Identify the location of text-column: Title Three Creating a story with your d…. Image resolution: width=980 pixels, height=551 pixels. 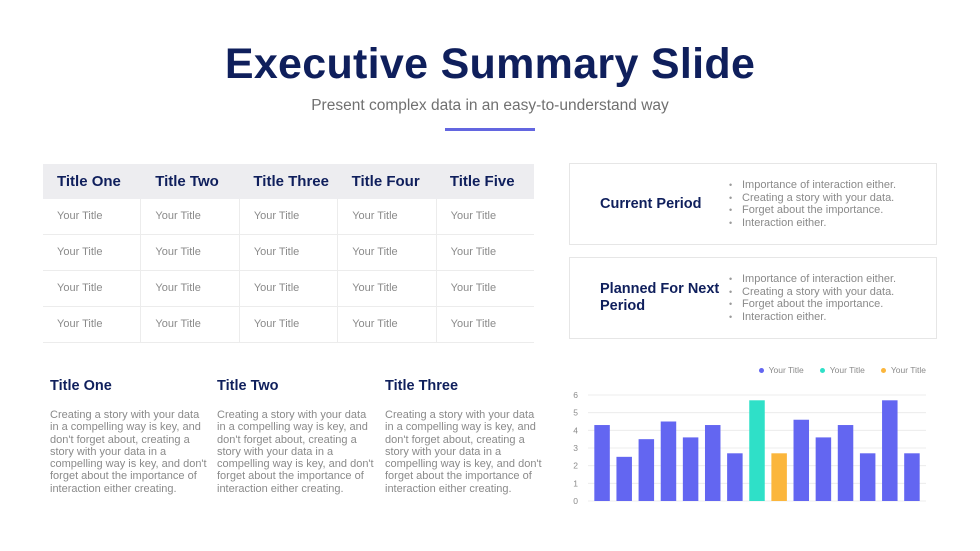
(465, 436).